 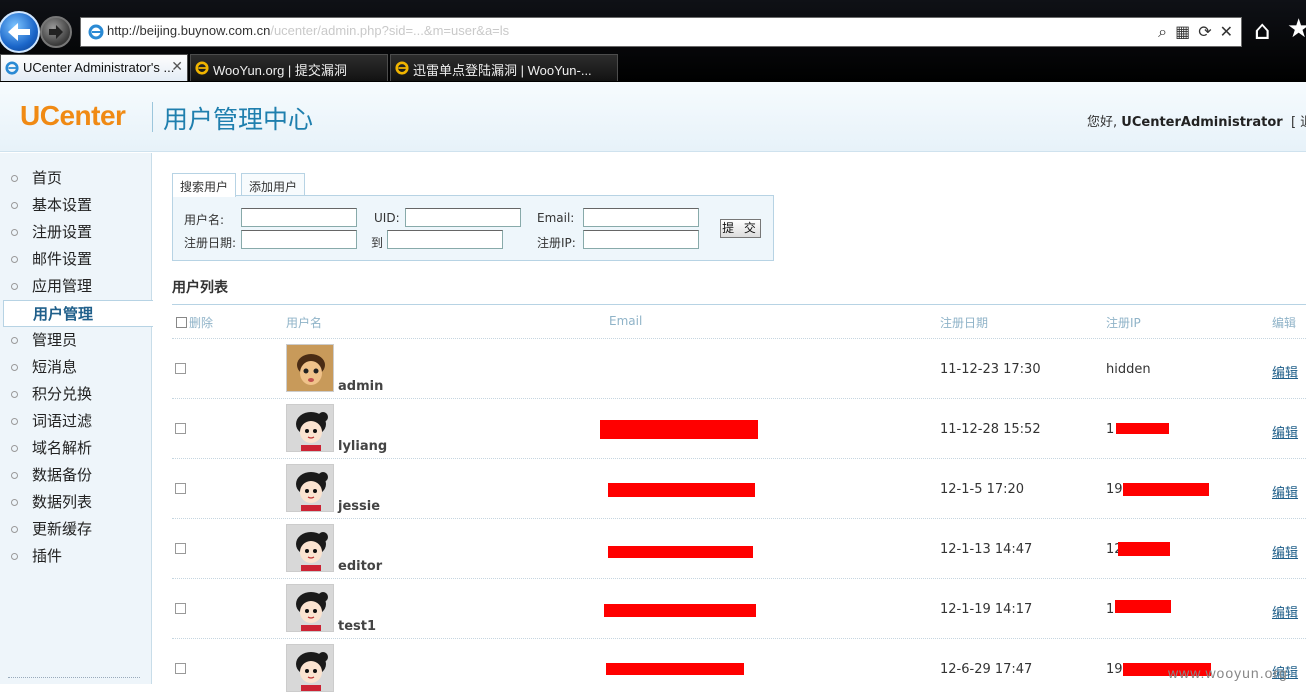 I want to click on sidebar-item-home: 首页, so click(x=76, y=178).